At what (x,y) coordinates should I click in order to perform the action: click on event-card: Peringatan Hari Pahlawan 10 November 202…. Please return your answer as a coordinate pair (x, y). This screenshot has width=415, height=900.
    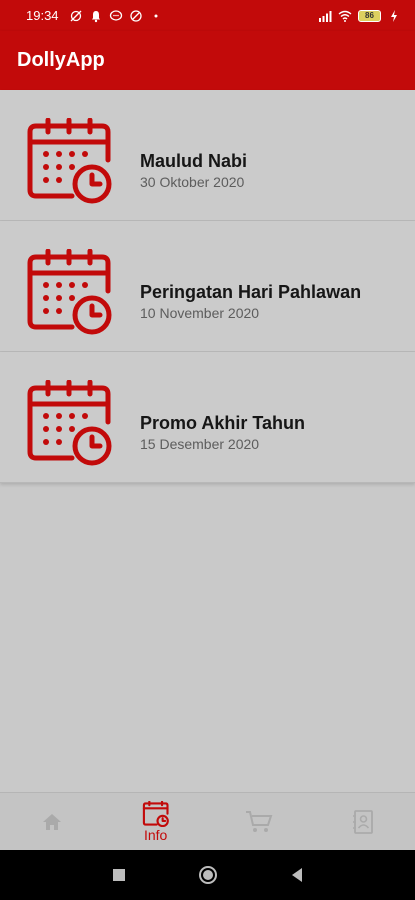
    Looking at the image, I should click on (207, 286).